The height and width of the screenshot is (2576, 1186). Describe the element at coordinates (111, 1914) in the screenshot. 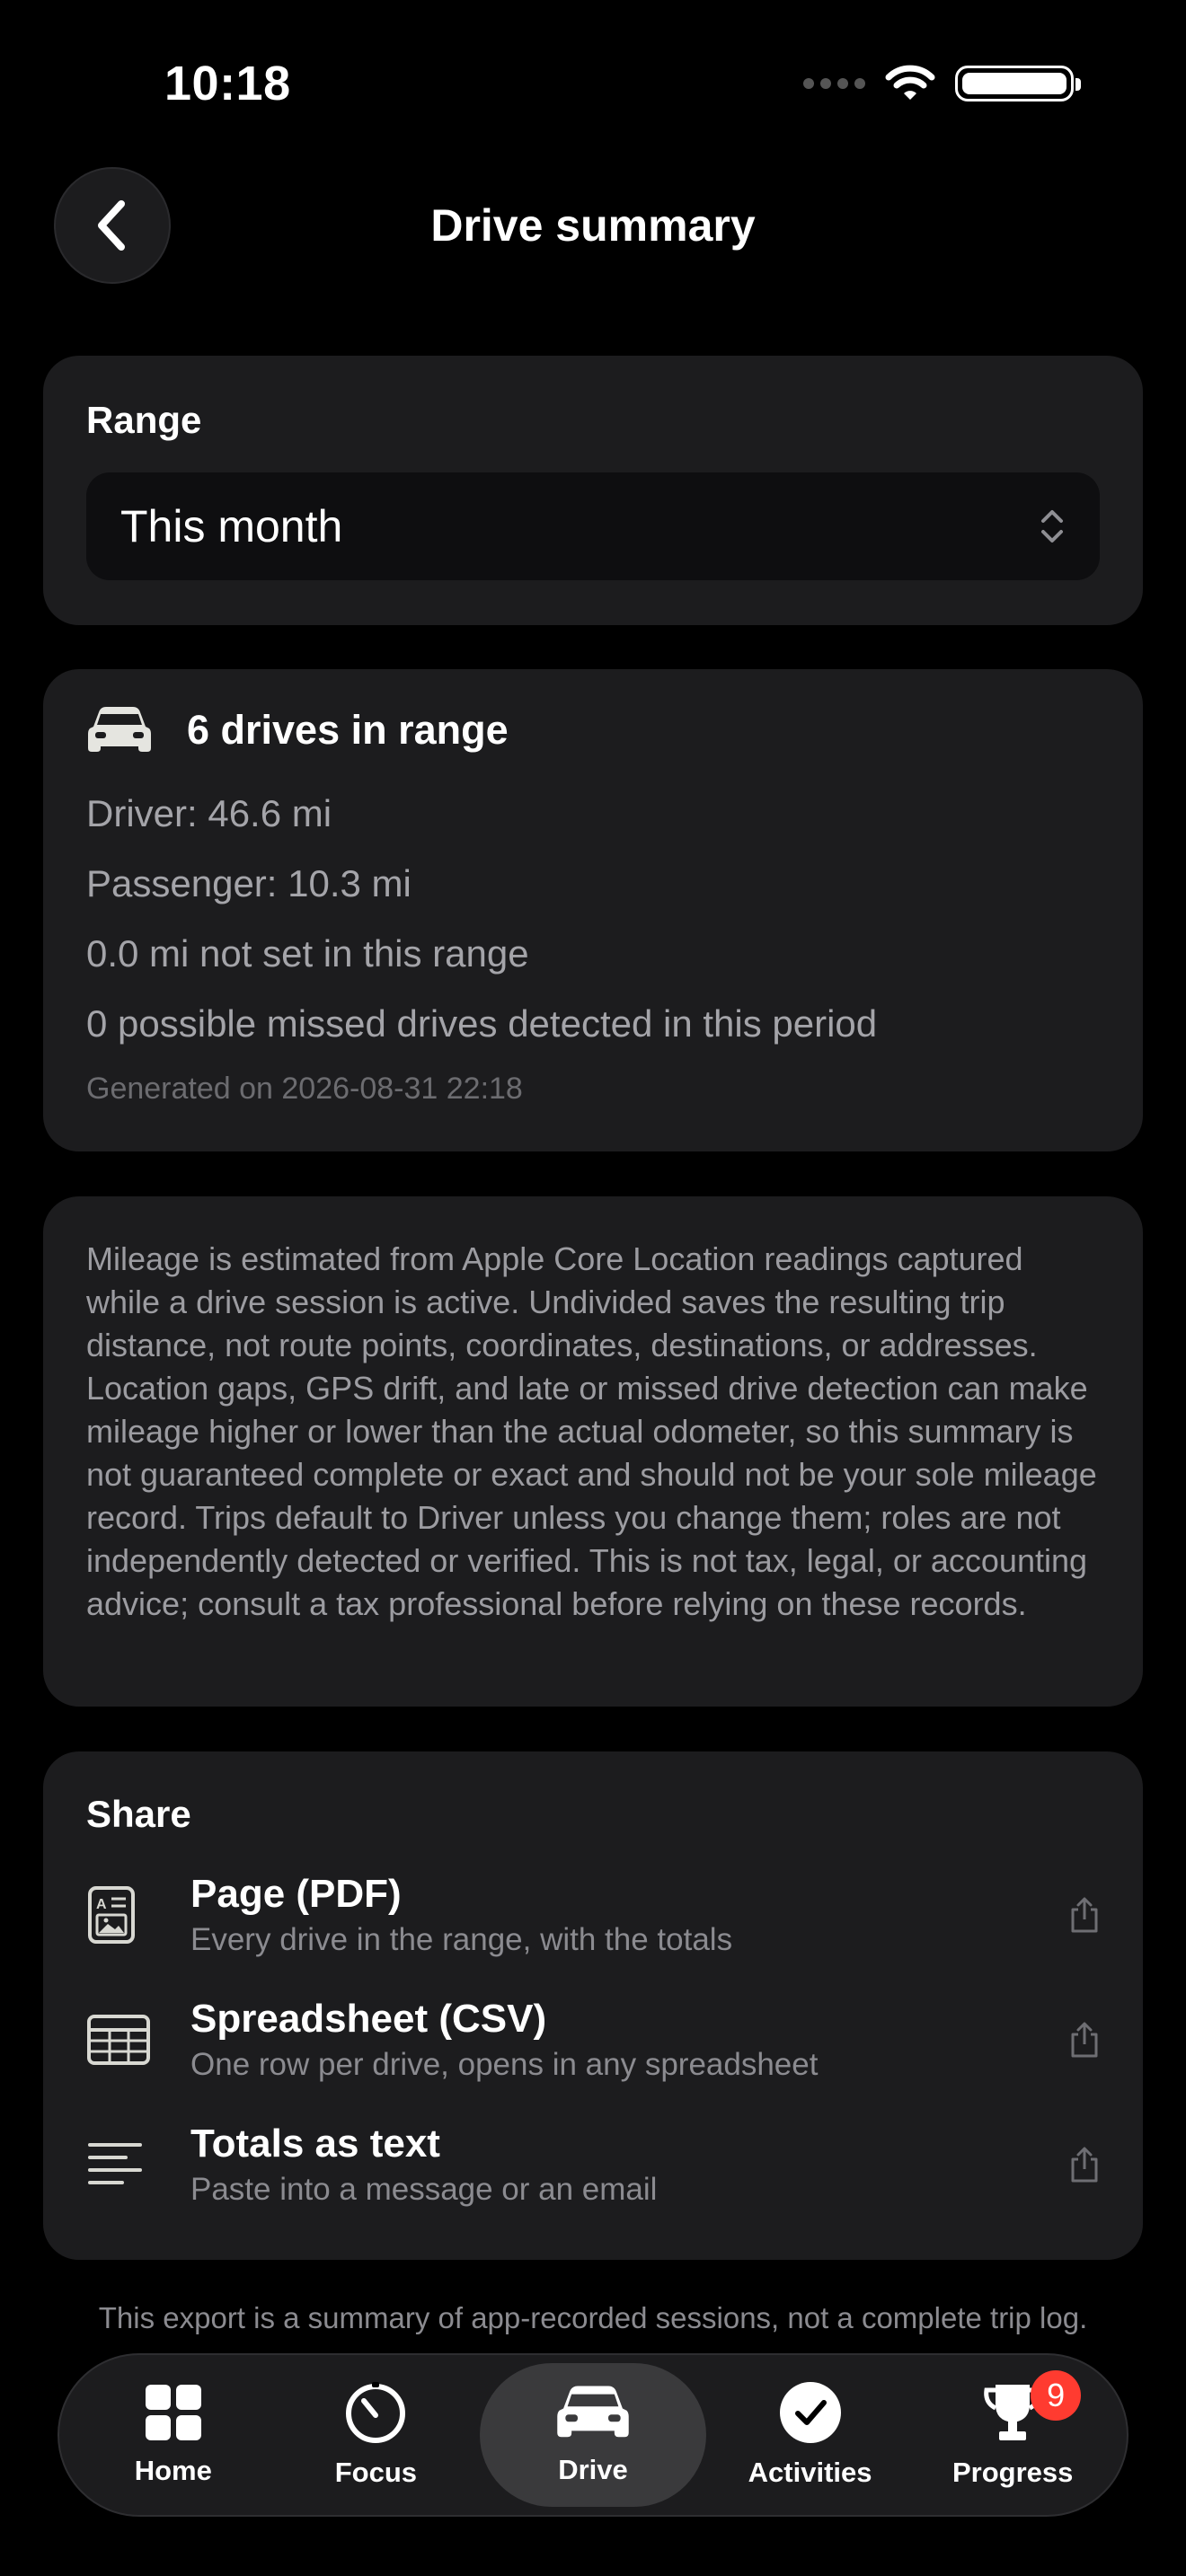

I see `document-icon: A` at that location.